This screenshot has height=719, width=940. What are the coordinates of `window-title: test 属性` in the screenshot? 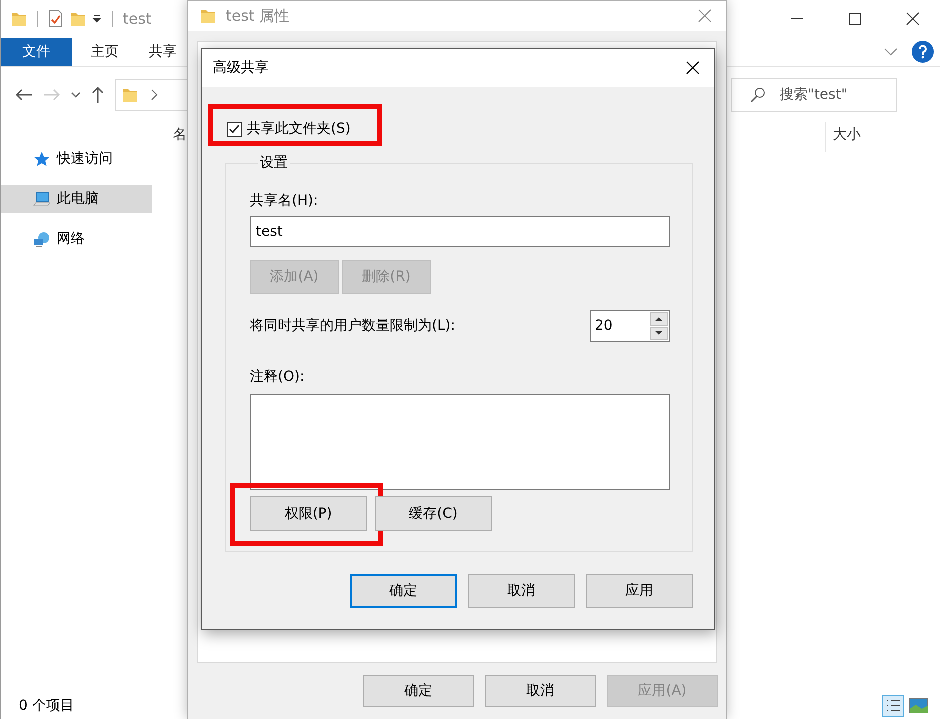 It's located at (258, 16).